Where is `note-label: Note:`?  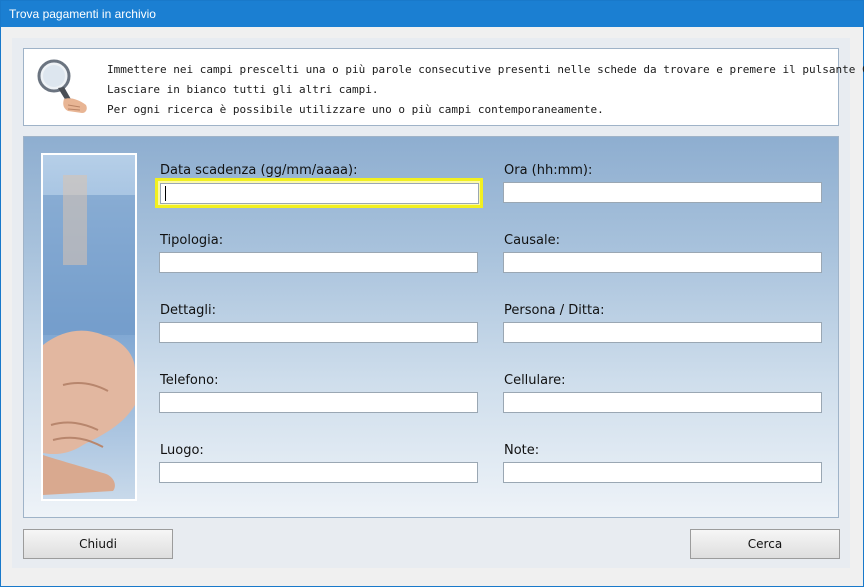
note-label: Note: is located at coordinates (522, 450).